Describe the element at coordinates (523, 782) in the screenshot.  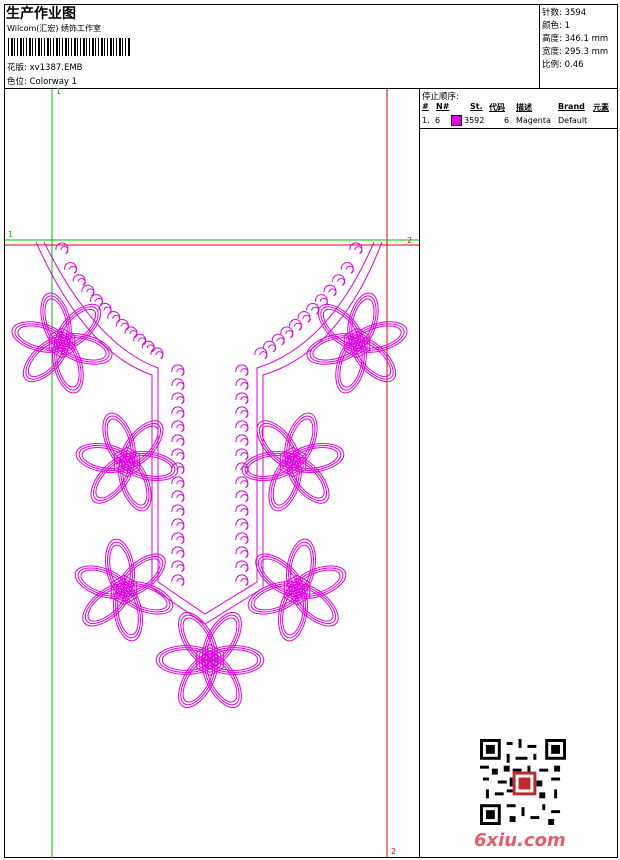
I see `qr-code` at that location.